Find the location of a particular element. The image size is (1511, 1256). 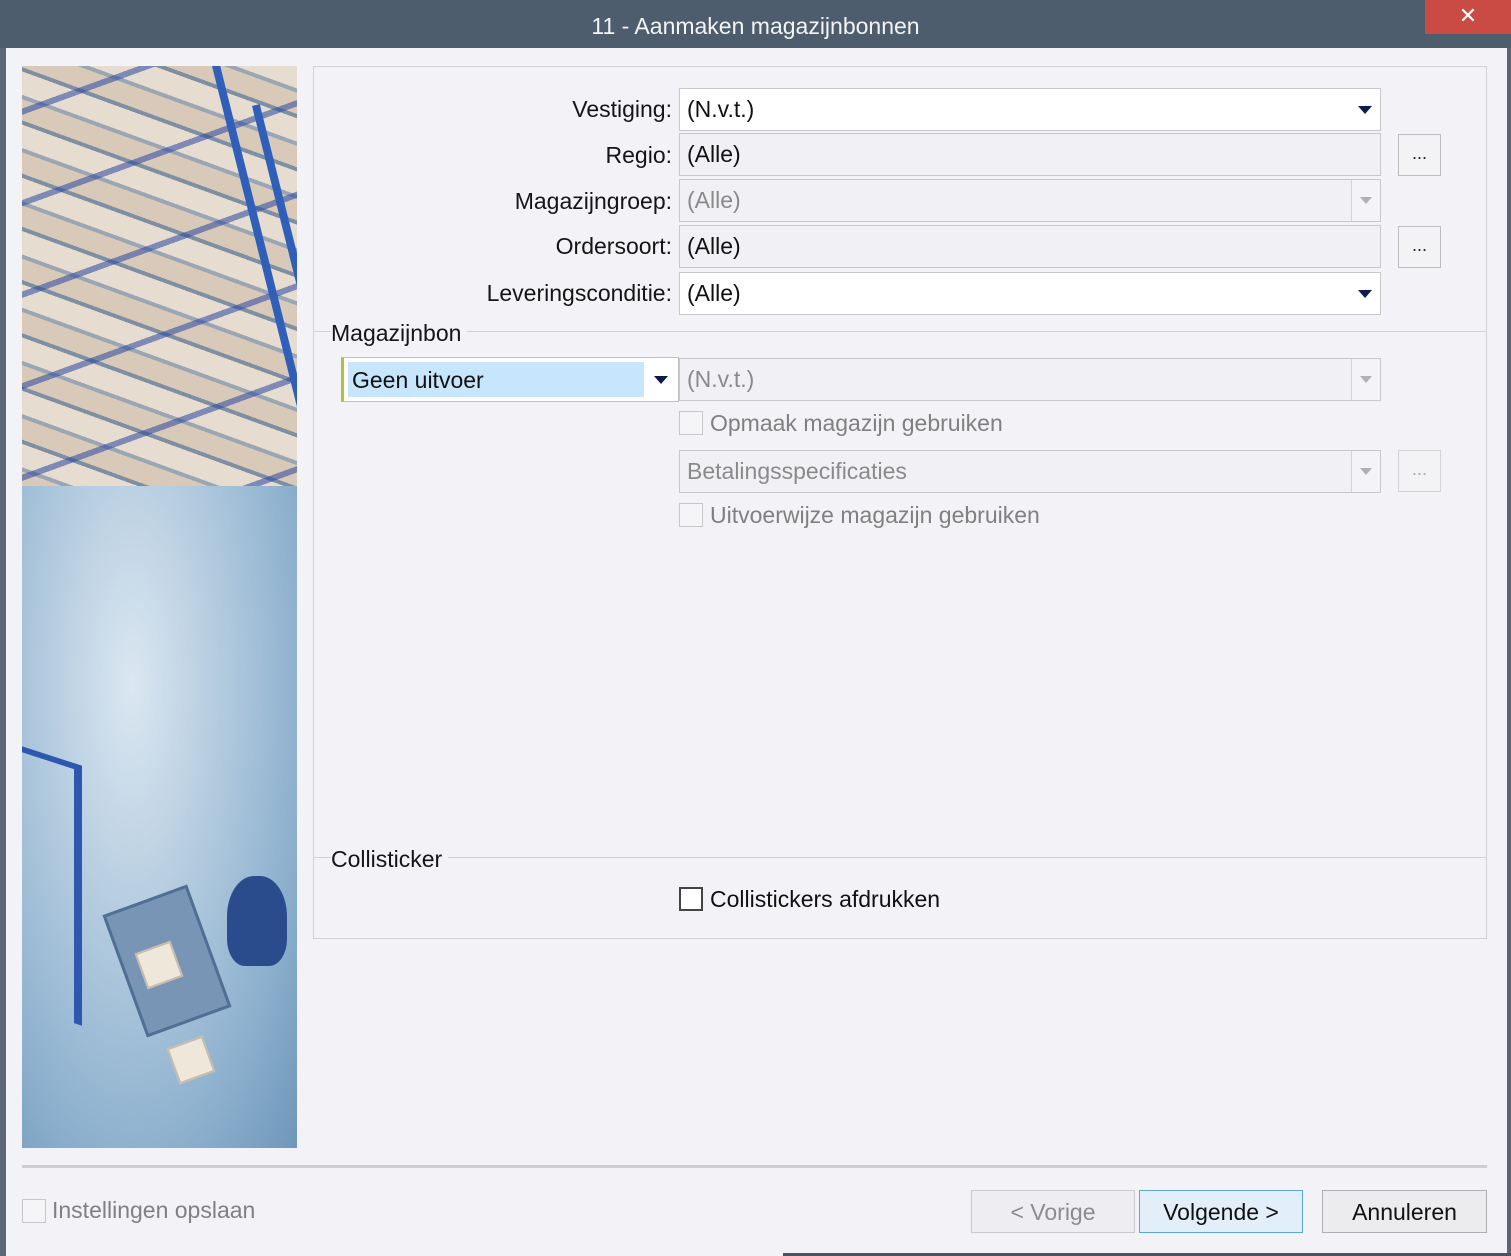

next-button: Volgende > is located at coordinates (1221, 1211).